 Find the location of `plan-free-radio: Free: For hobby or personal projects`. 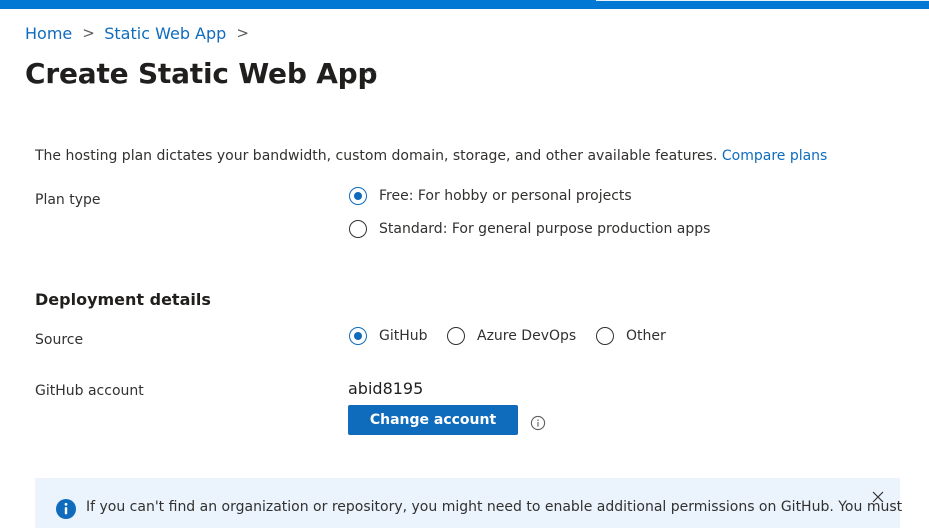

plan-free-radio: Free: For hobby or personal projects is located at coordinates (490, 196).